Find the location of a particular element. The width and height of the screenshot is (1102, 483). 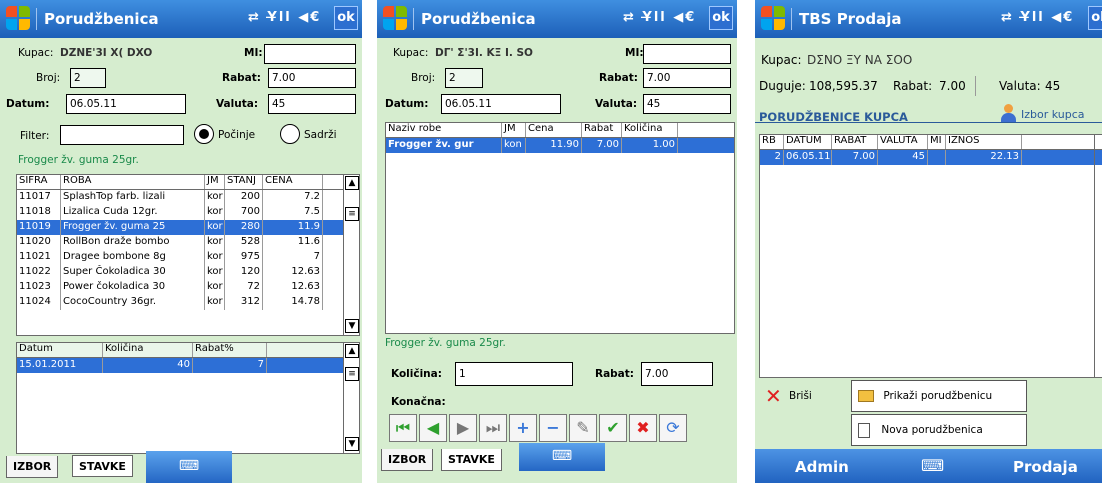

next-record-icon: ▶ is located at coordinates (463, 428).